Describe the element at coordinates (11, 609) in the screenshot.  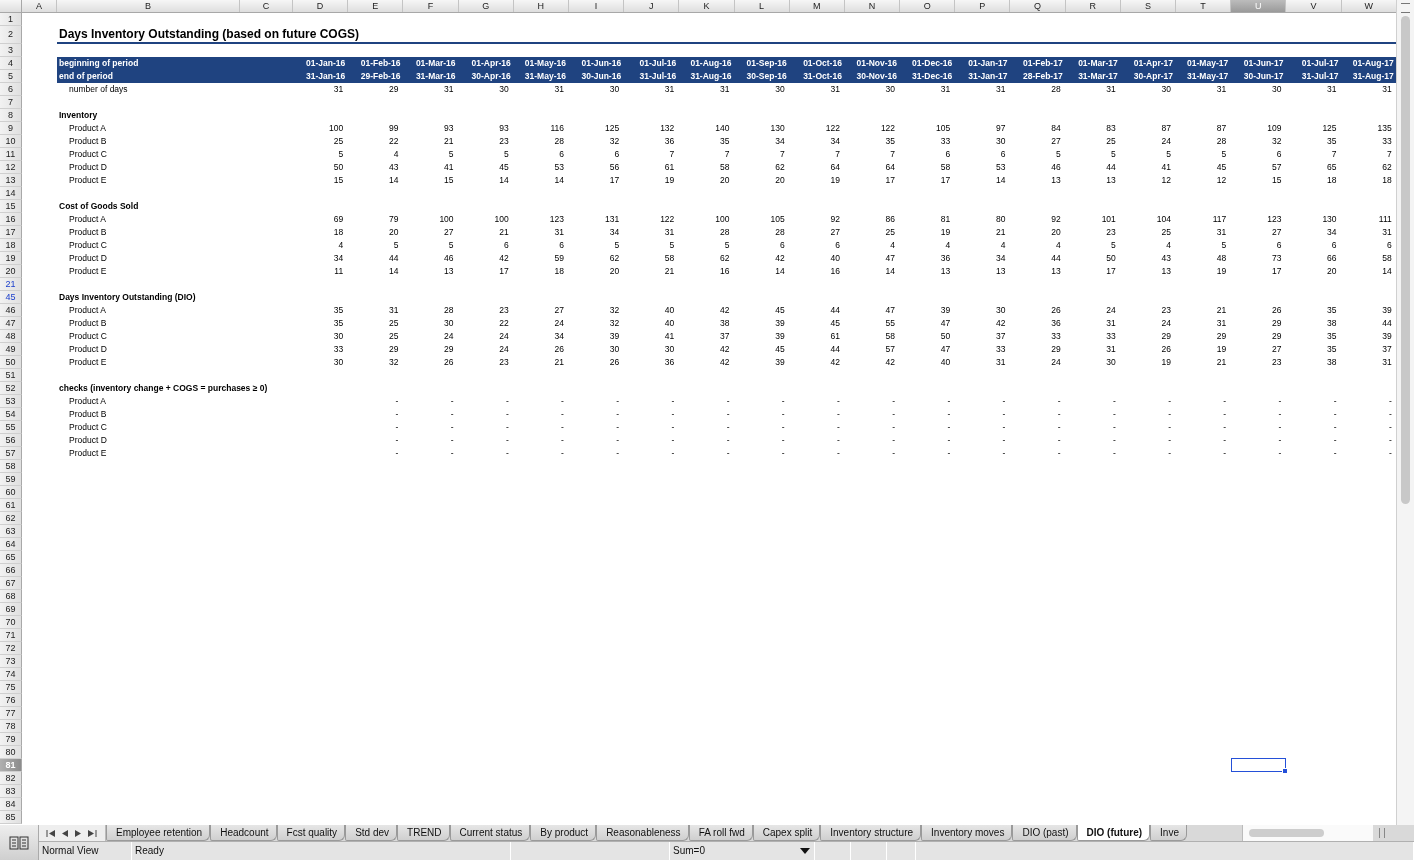
I see `row-header: 69` at that location.